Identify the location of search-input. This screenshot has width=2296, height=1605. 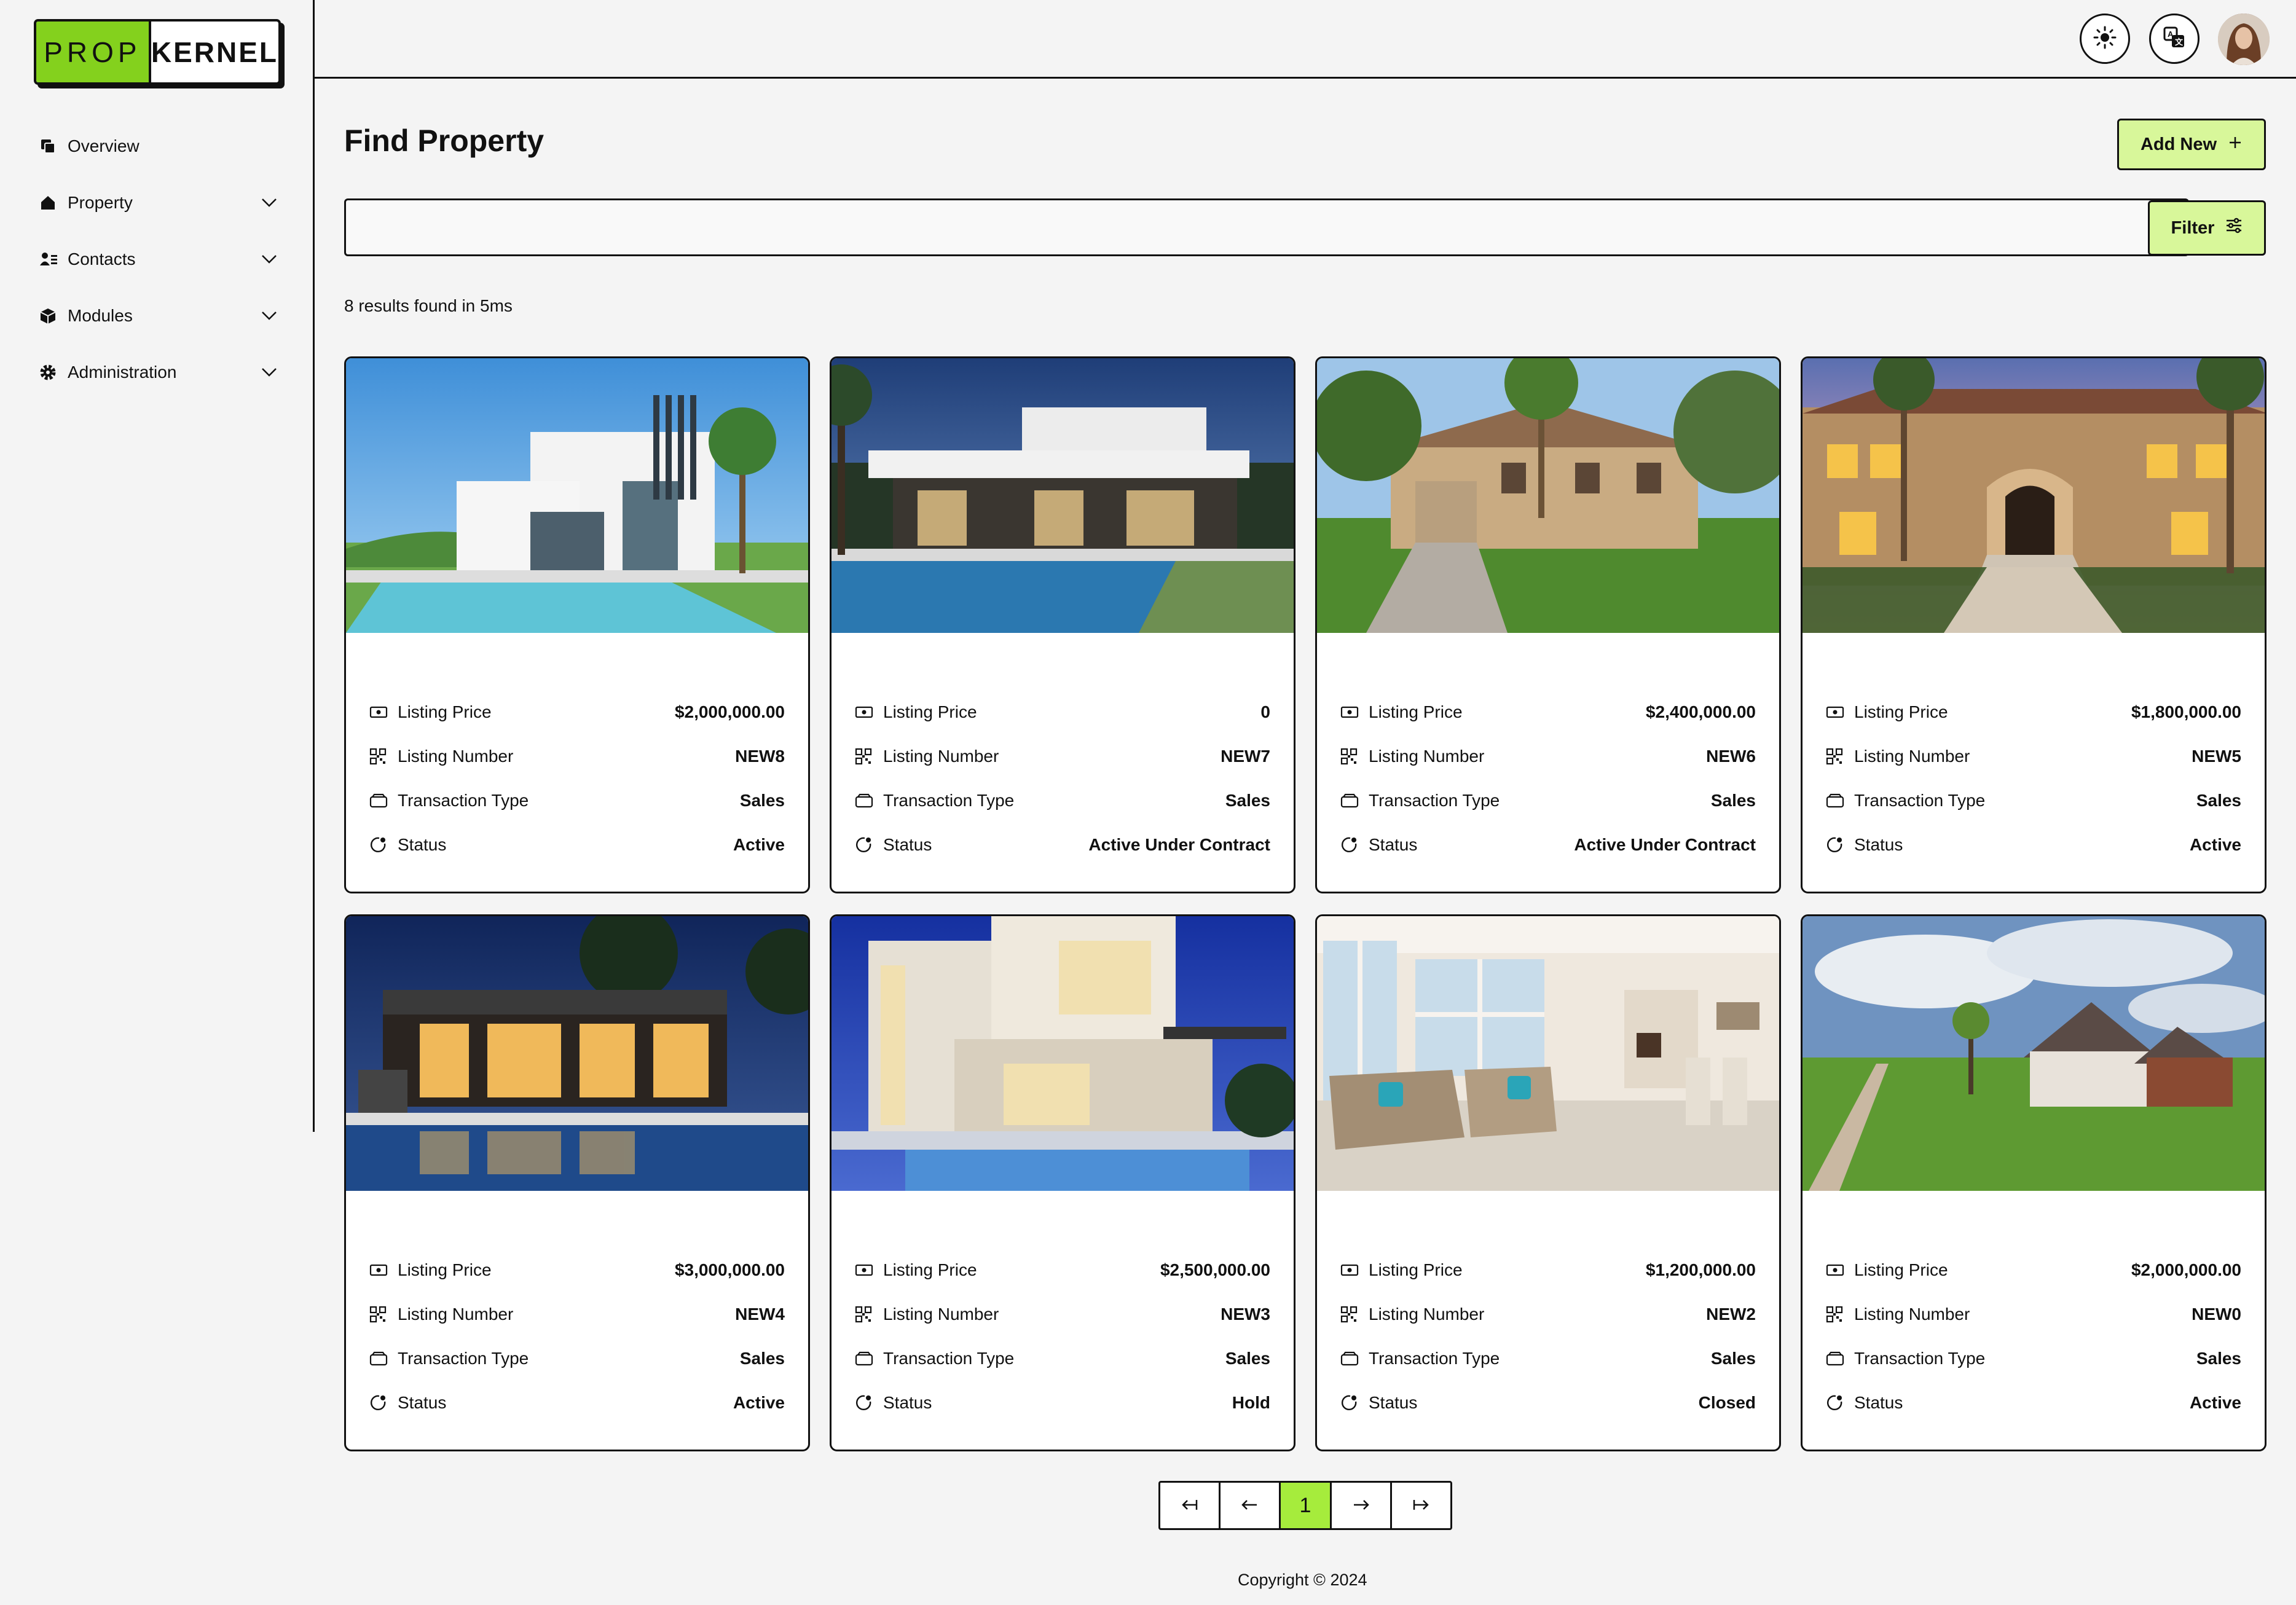
(1239, 227).